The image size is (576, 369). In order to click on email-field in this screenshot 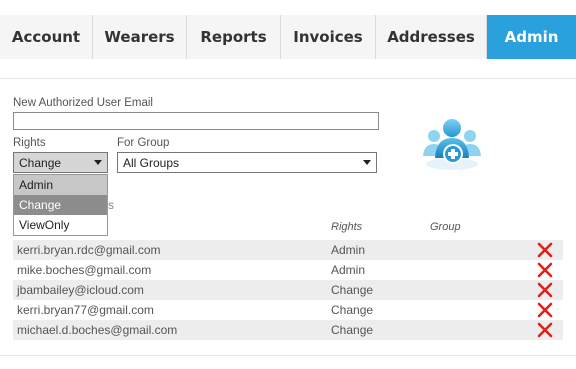, I will do `click(196, 121)`.